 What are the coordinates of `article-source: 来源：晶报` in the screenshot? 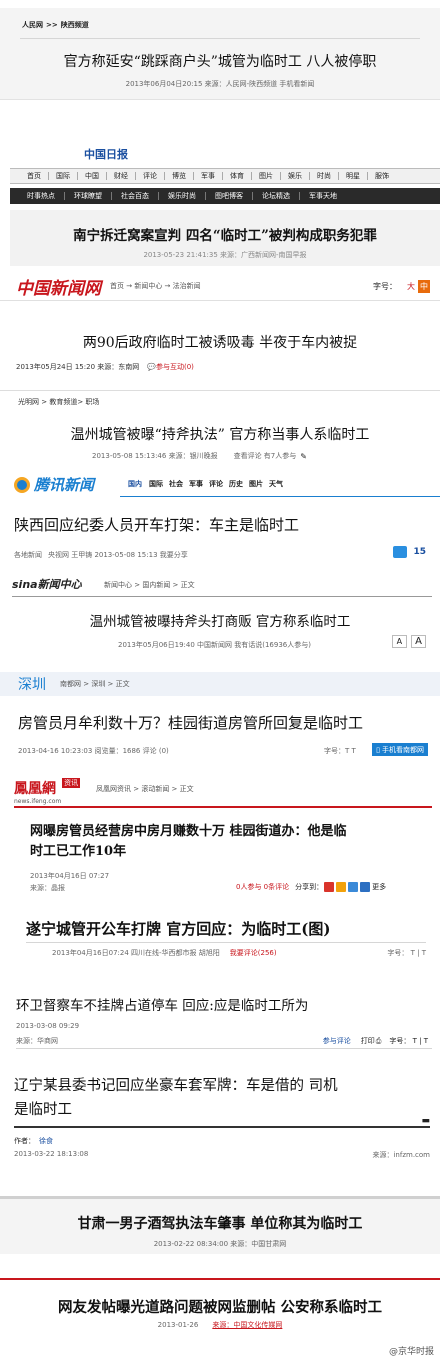 It's located at (47, 888).